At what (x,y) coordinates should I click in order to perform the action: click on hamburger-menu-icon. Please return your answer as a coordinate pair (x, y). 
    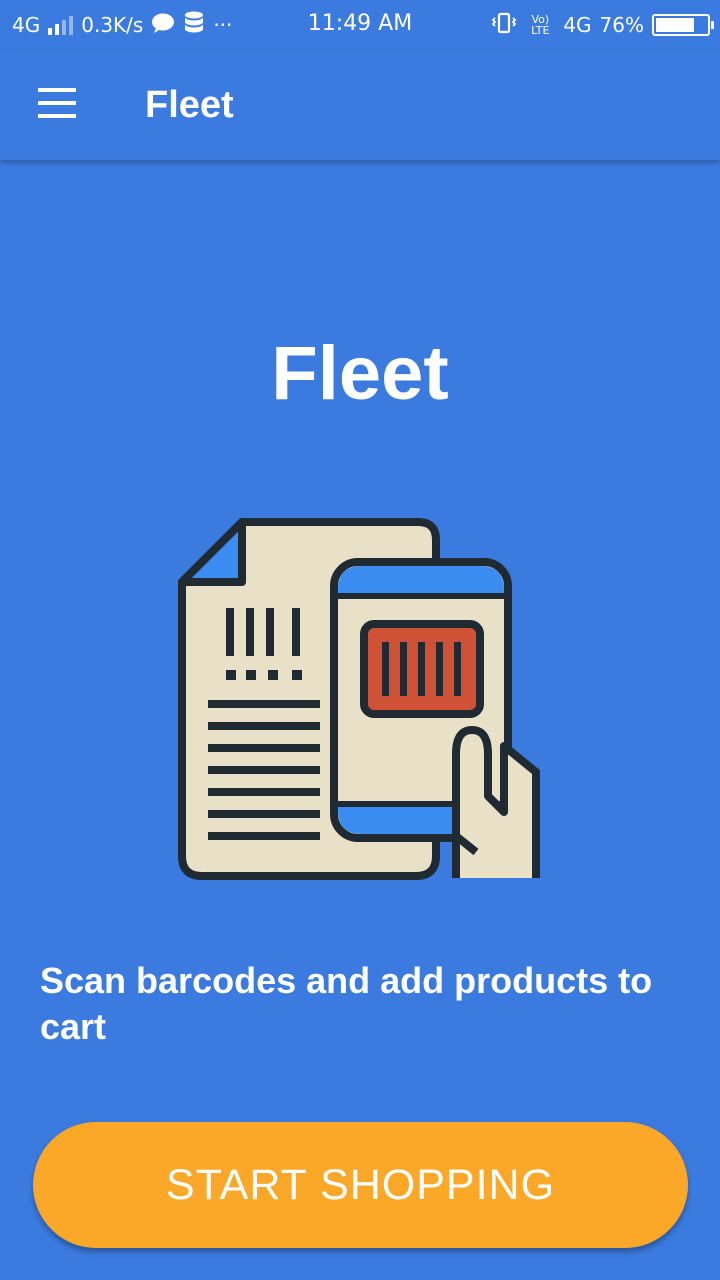
    Looking at the image, I should click on (57, 103).